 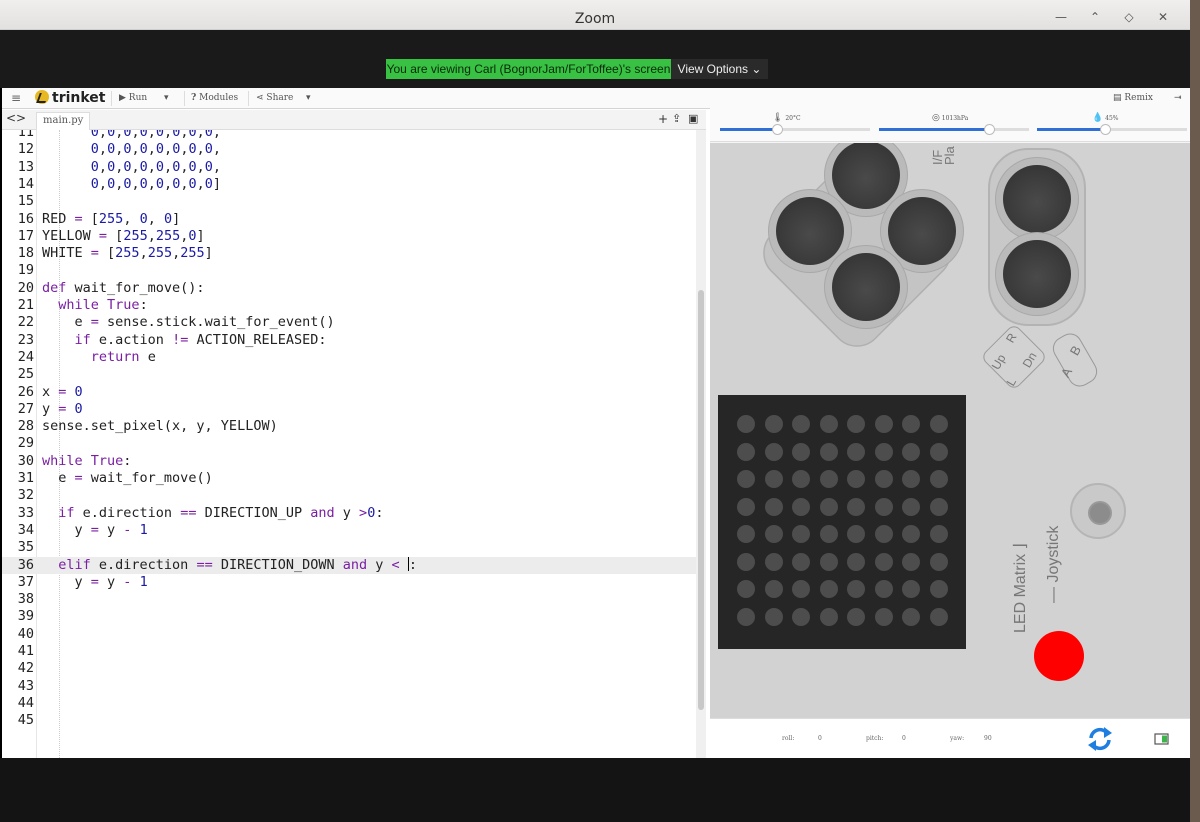 I want to click on code-line: 38, so click(x=349, y=599).